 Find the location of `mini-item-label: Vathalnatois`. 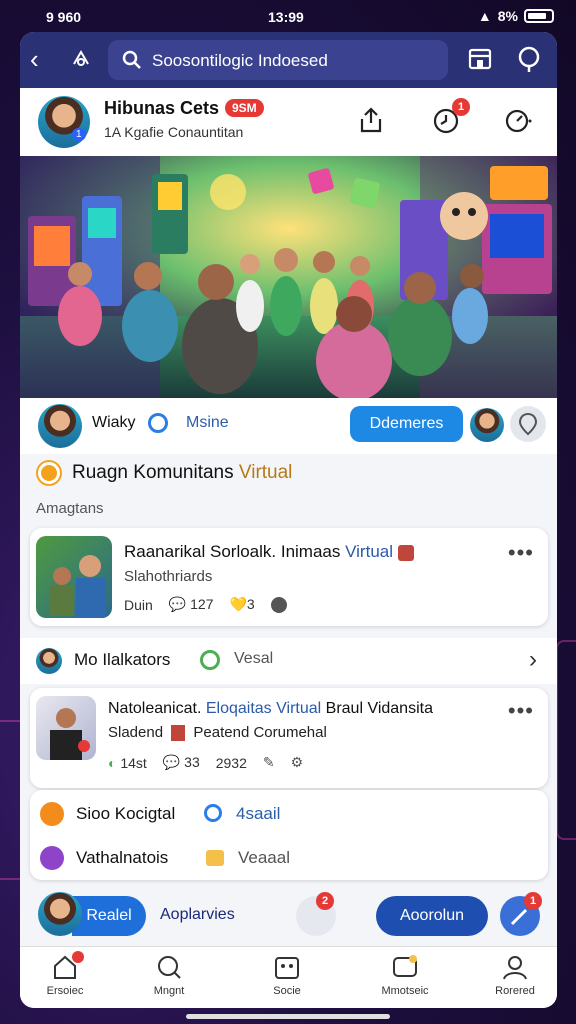

mini-item-label: Vathalnatois is located at coordinates (122, 857).